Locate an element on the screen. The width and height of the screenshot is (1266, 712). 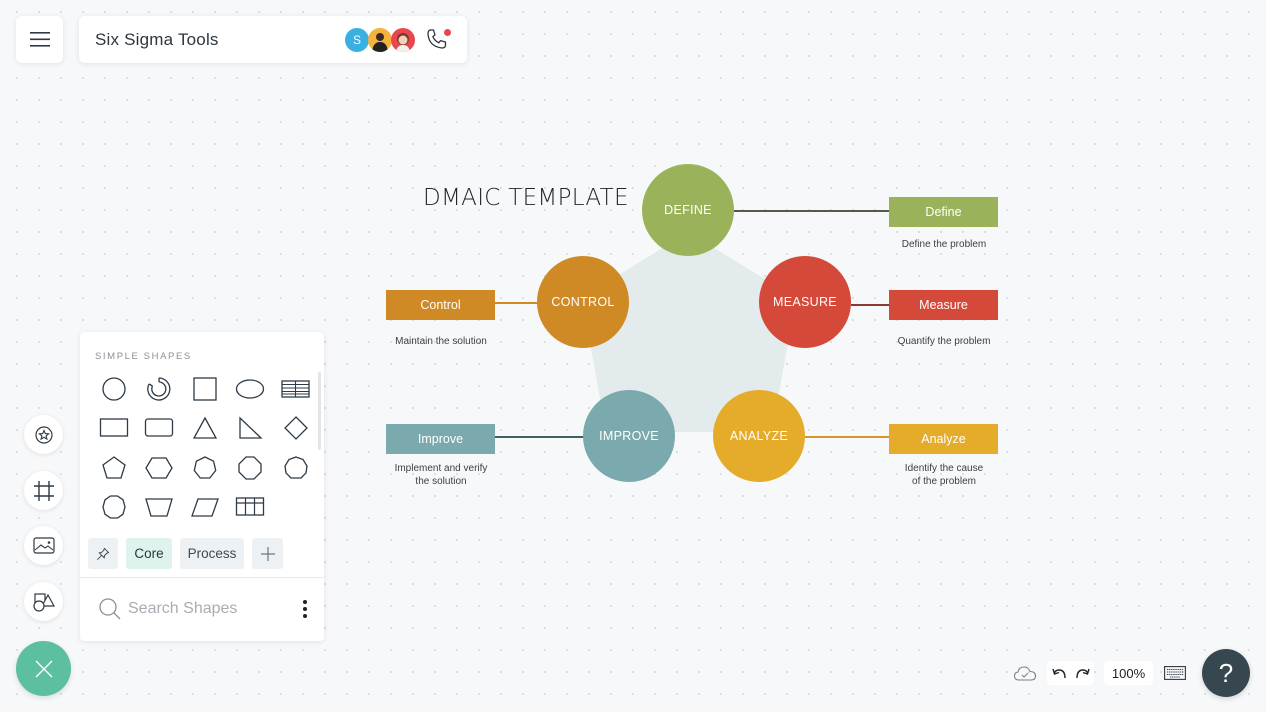
improve-description: Implement and verify the solution is located at coordinates (441, 475).